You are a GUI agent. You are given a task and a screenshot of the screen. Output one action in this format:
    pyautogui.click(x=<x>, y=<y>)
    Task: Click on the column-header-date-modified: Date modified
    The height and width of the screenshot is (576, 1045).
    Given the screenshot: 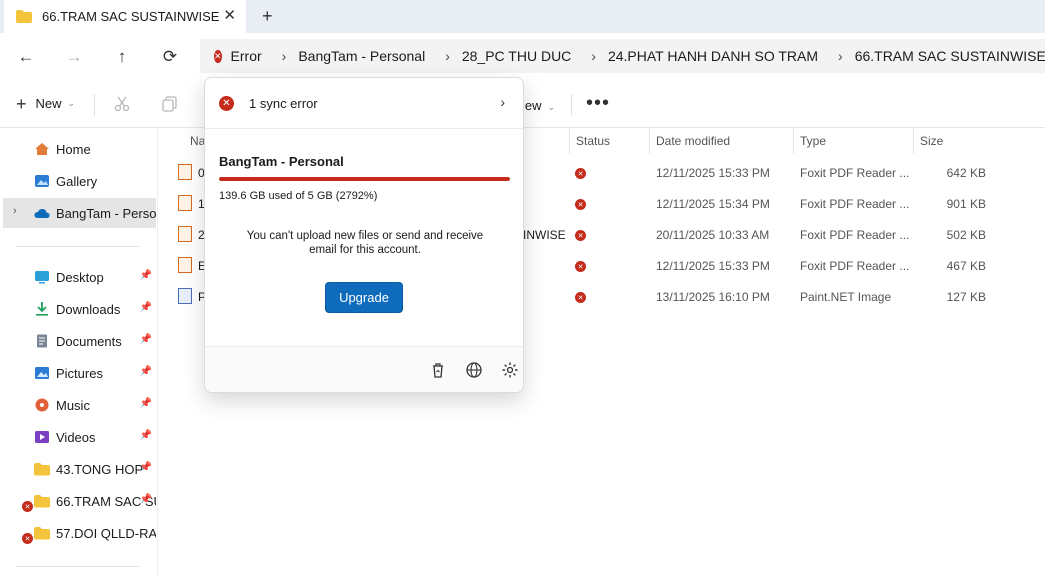 What is the action you would take?
    pyautogui.click(x=690, y=141)
    